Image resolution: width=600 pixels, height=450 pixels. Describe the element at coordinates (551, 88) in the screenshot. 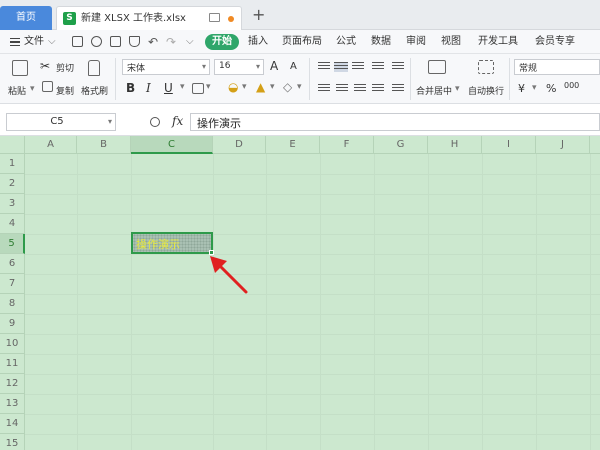

I see `percent-button: %` at that location.